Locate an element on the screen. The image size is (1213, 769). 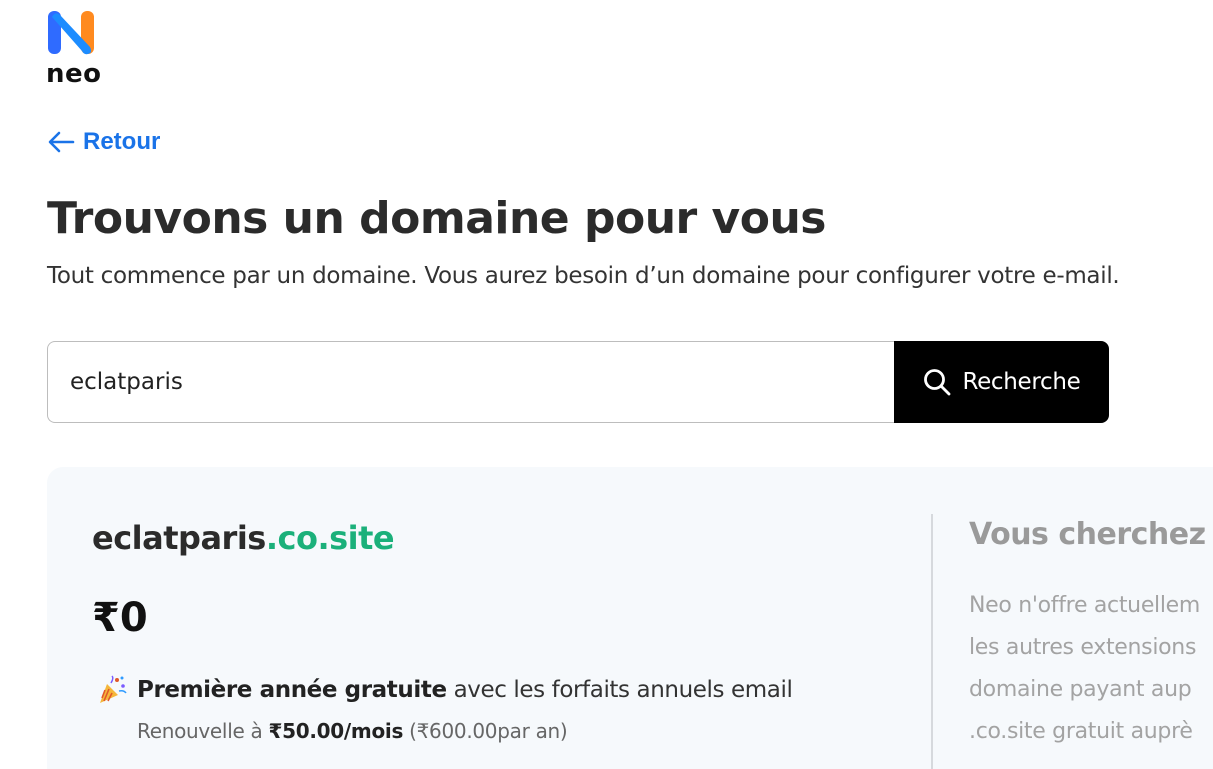
side-line: domaine payant aup is located at coordinates (1080, 689).